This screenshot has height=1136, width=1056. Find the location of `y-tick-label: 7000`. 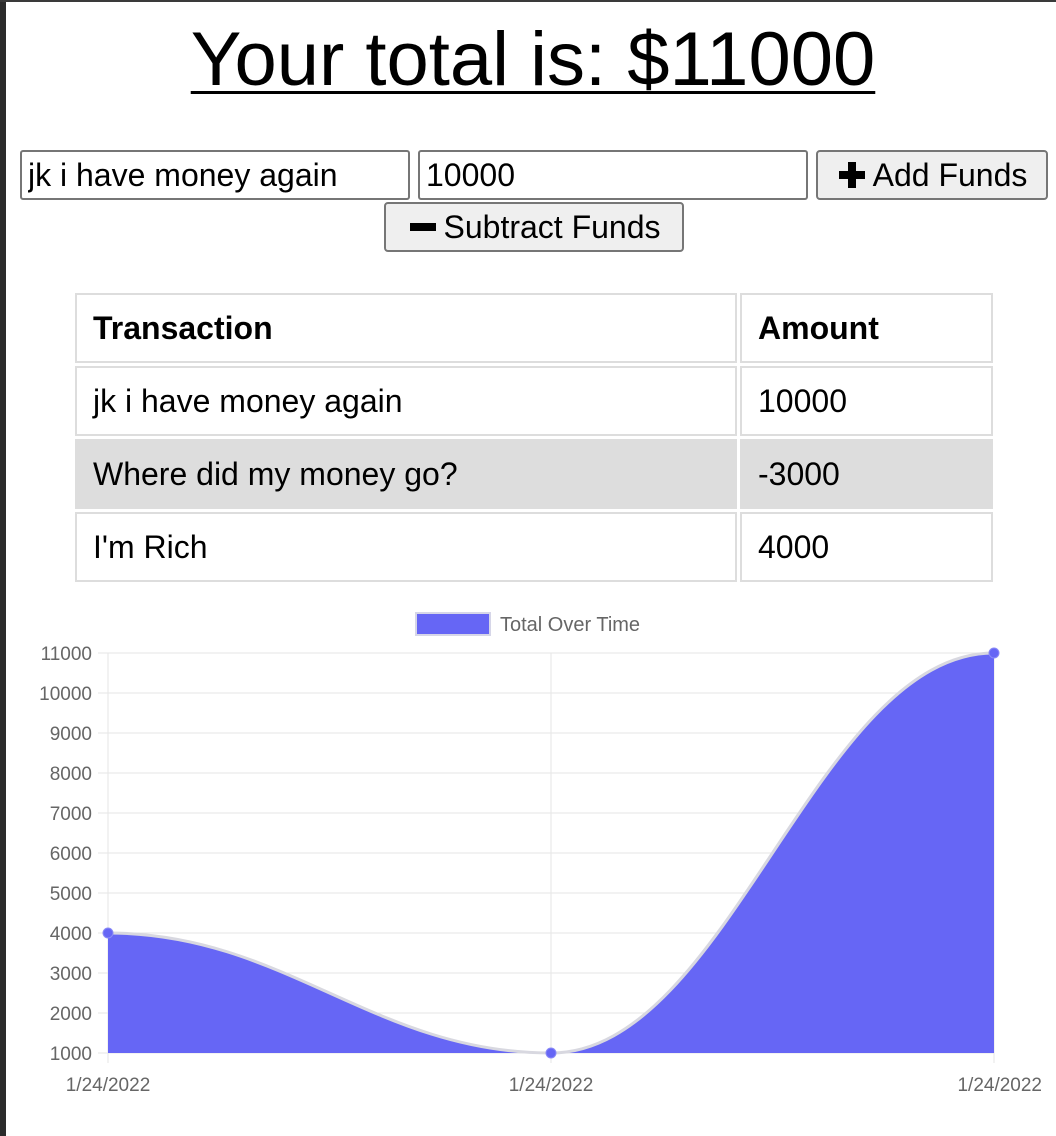

y-tick-label: 7000 is located at coordinates (71, 814).